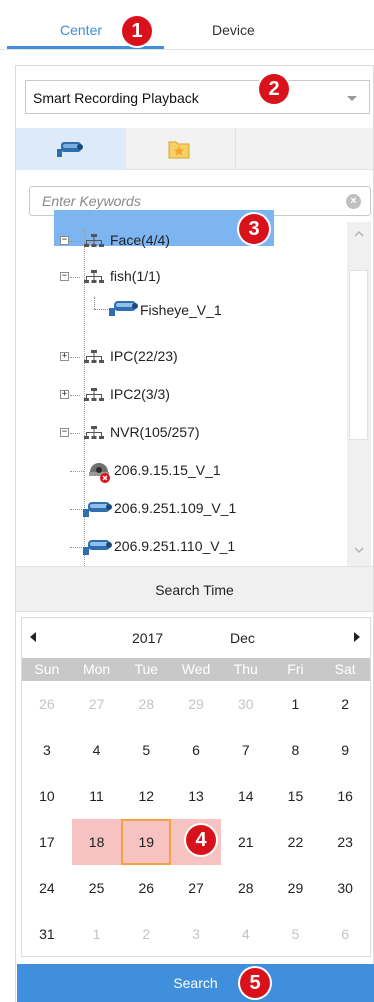  I want to click on calendar-day: 11, so click(97, 796).